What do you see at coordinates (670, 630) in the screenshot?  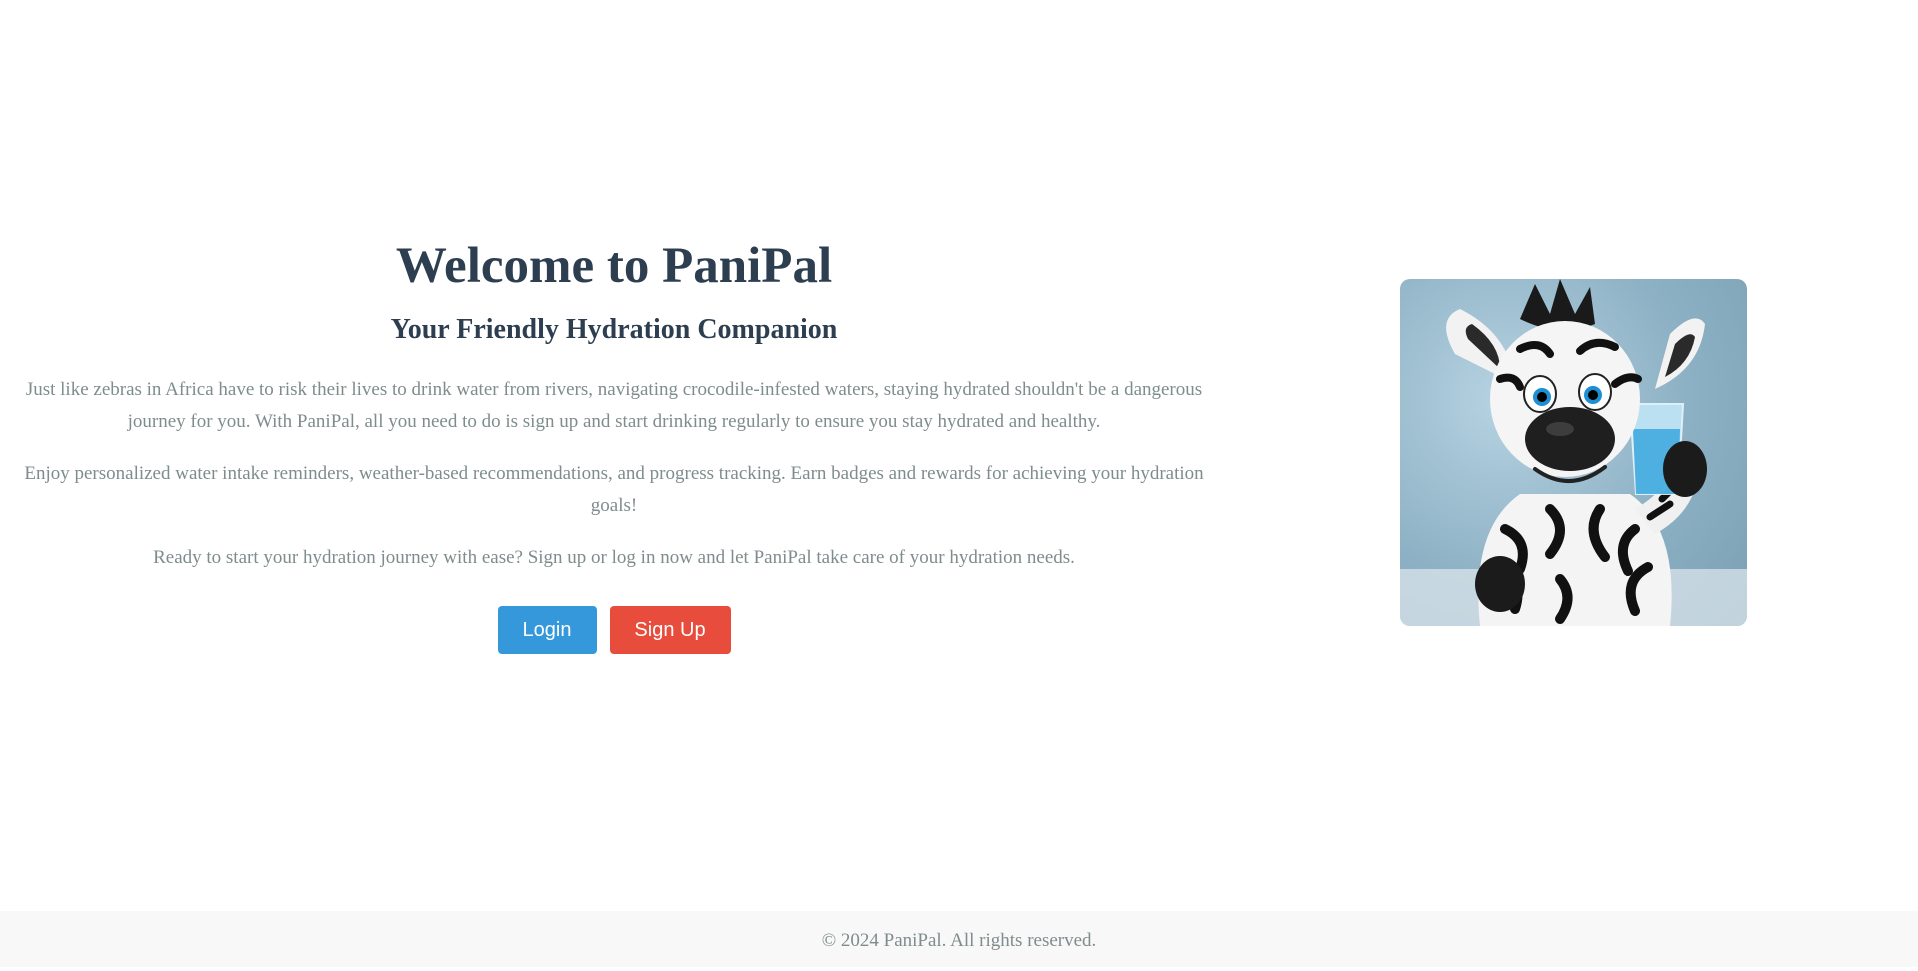 I see `signup-button: Sign Up` at bounding box center [670, 630].